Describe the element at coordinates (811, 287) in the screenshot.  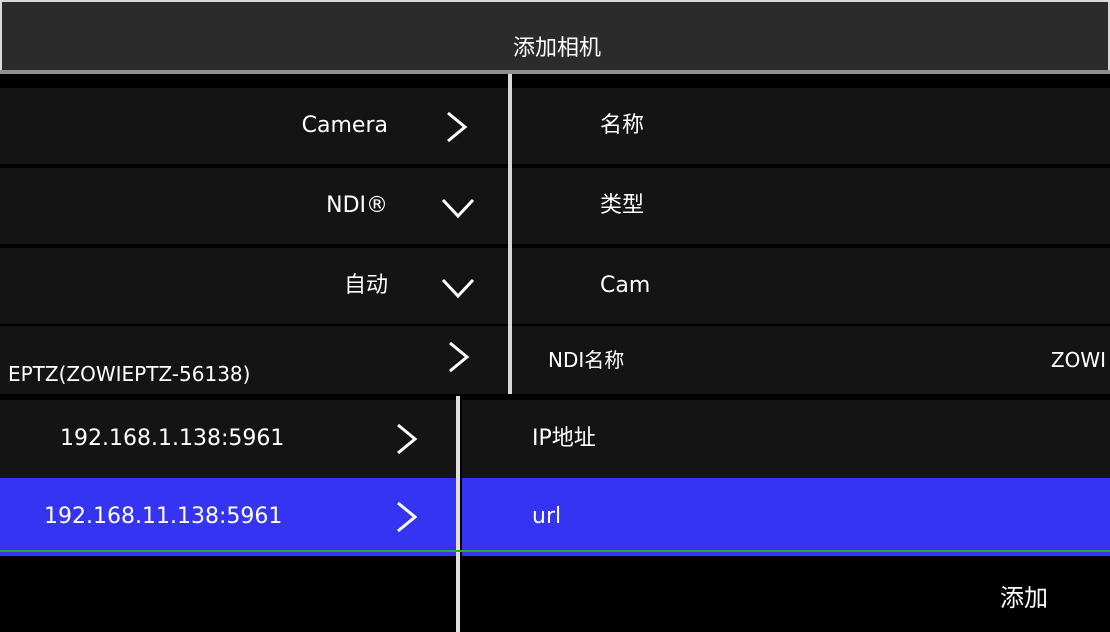
I see `cam-row: Cam` at that location.